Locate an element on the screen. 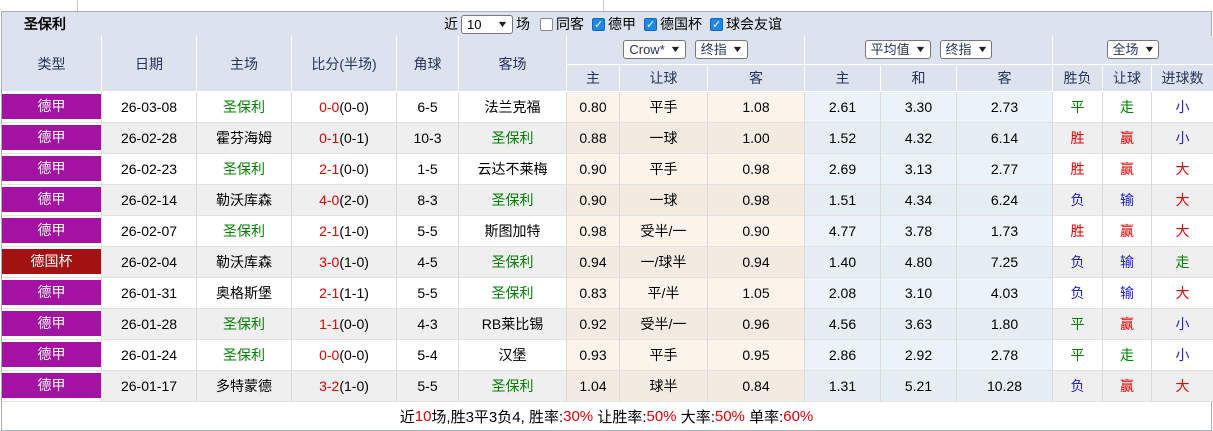  corner-score: 1-5 is located at coordinates (428, 169).